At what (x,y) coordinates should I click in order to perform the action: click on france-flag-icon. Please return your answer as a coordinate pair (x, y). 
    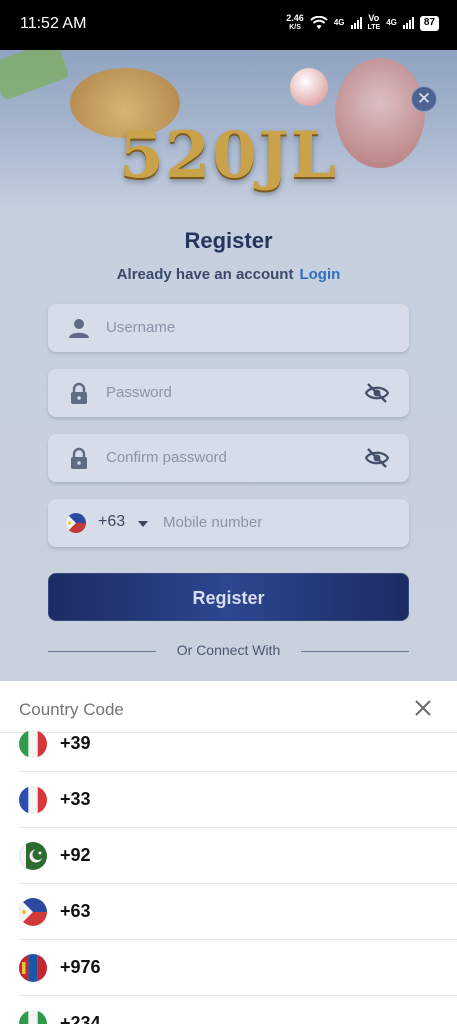
    Looking at the image, I should click on (33, 800).